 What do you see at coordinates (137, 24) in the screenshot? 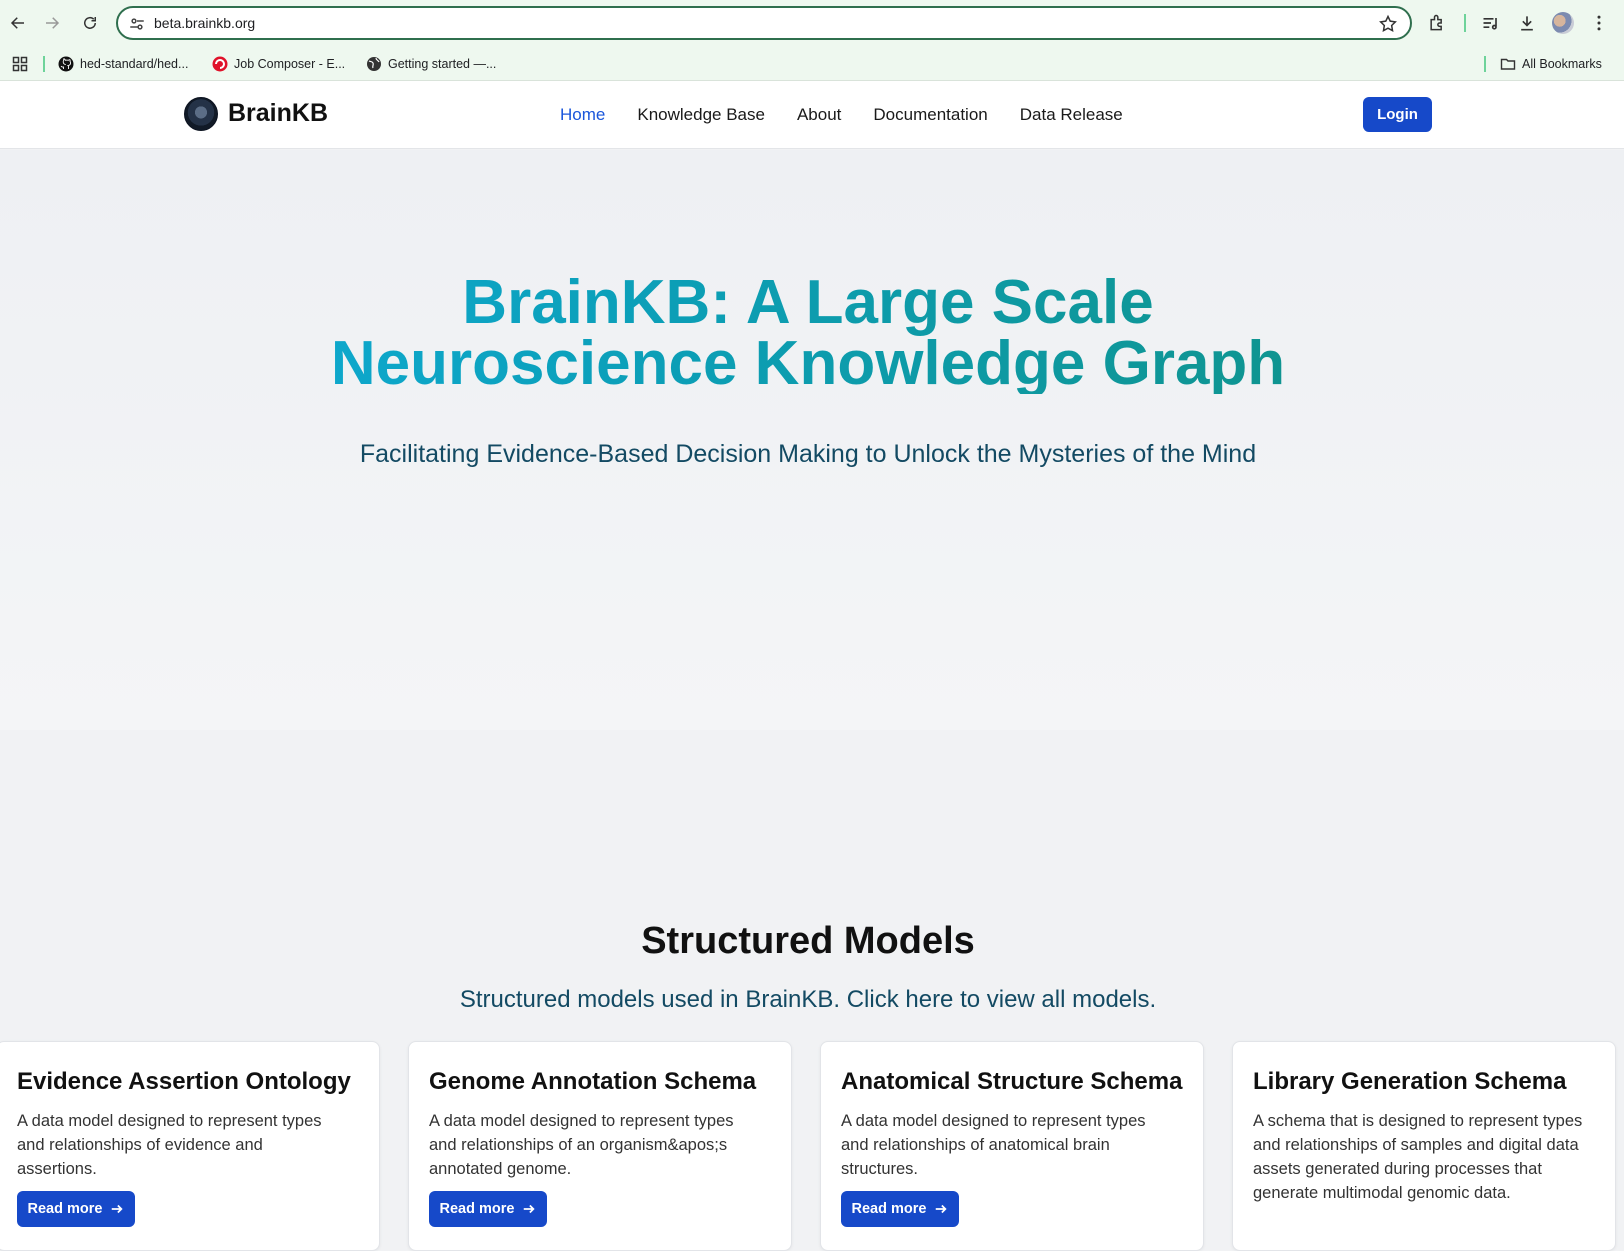
I see `site-settings-icon` at bounding box center [137, 24].